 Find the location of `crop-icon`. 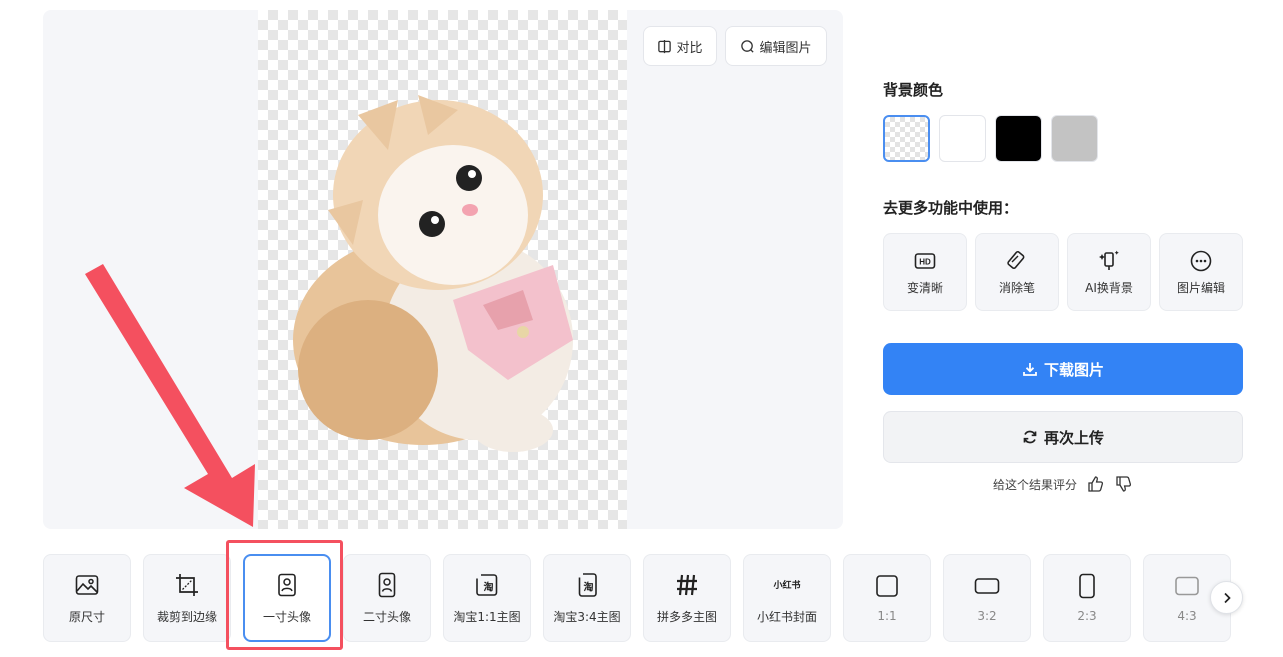

crop-icon is located at coordinates (187, 584).